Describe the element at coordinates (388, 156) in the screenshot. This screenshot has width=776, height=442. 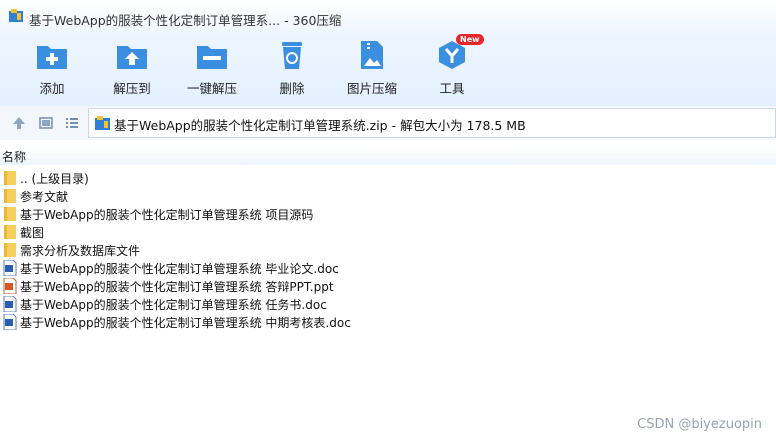
I see `column-header-name: 名称` at that location.